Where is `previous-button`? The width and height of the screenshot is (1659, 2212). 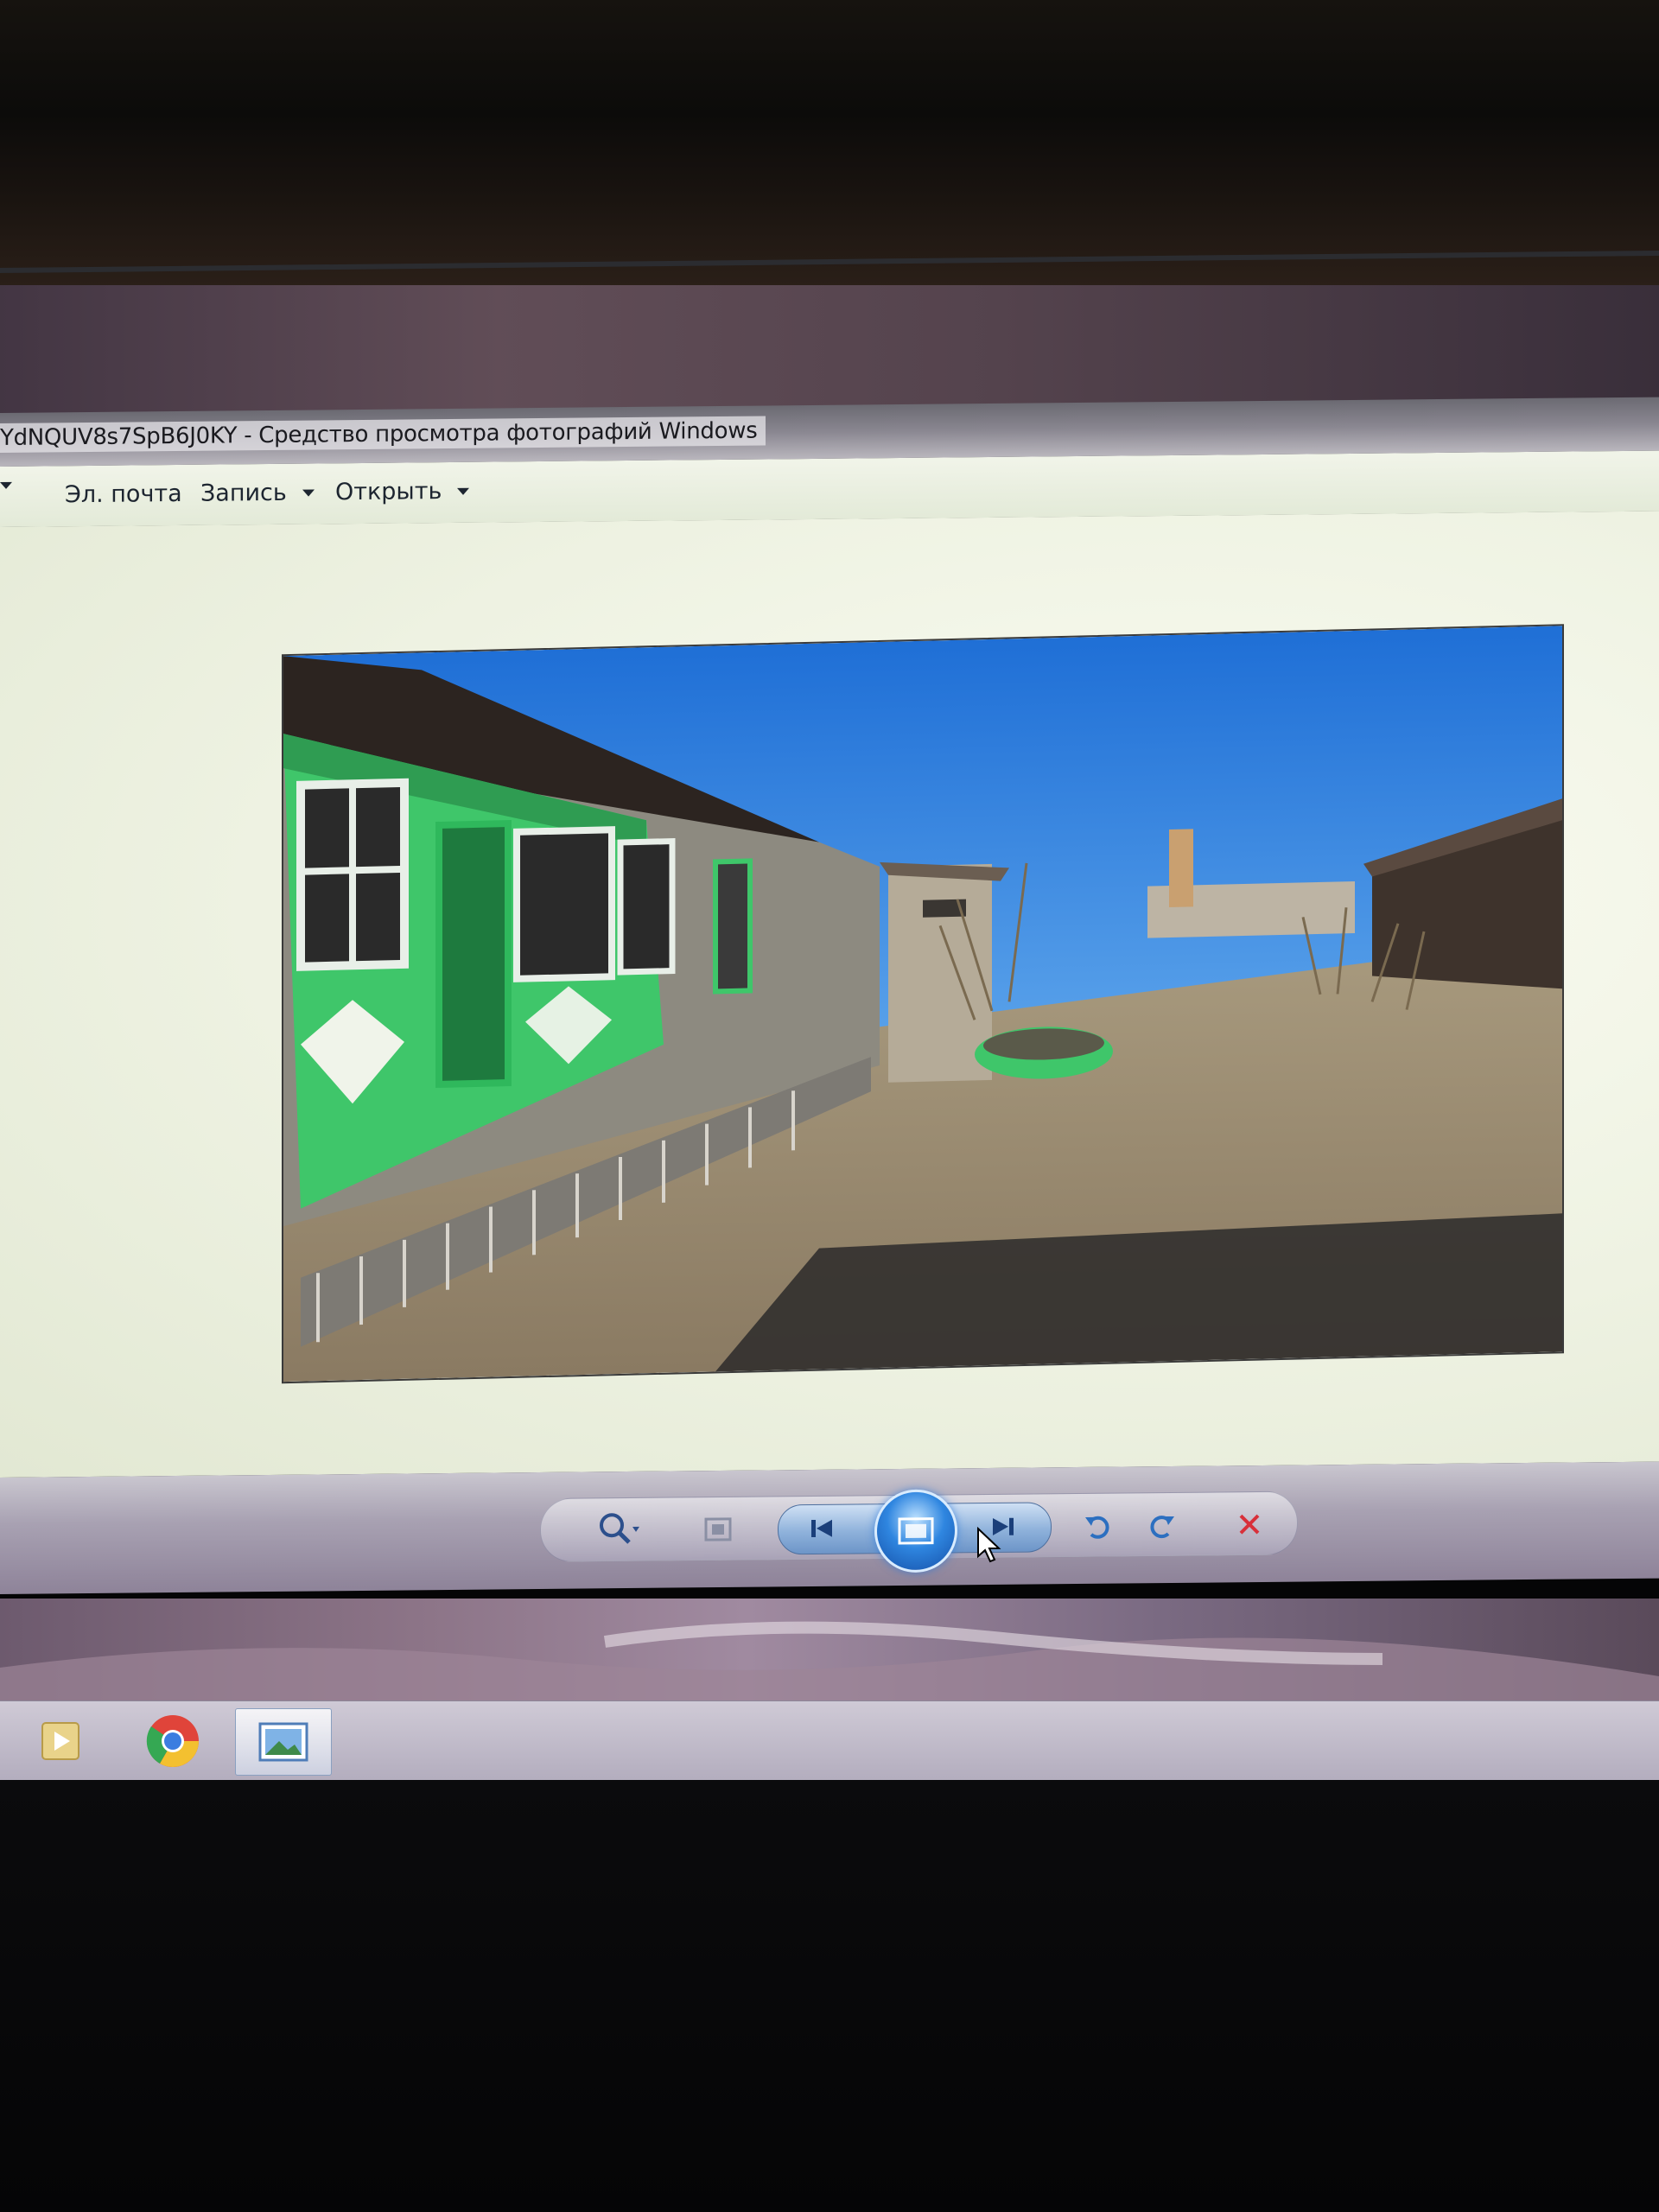
previous-button is located at coordinates (821, 1528).